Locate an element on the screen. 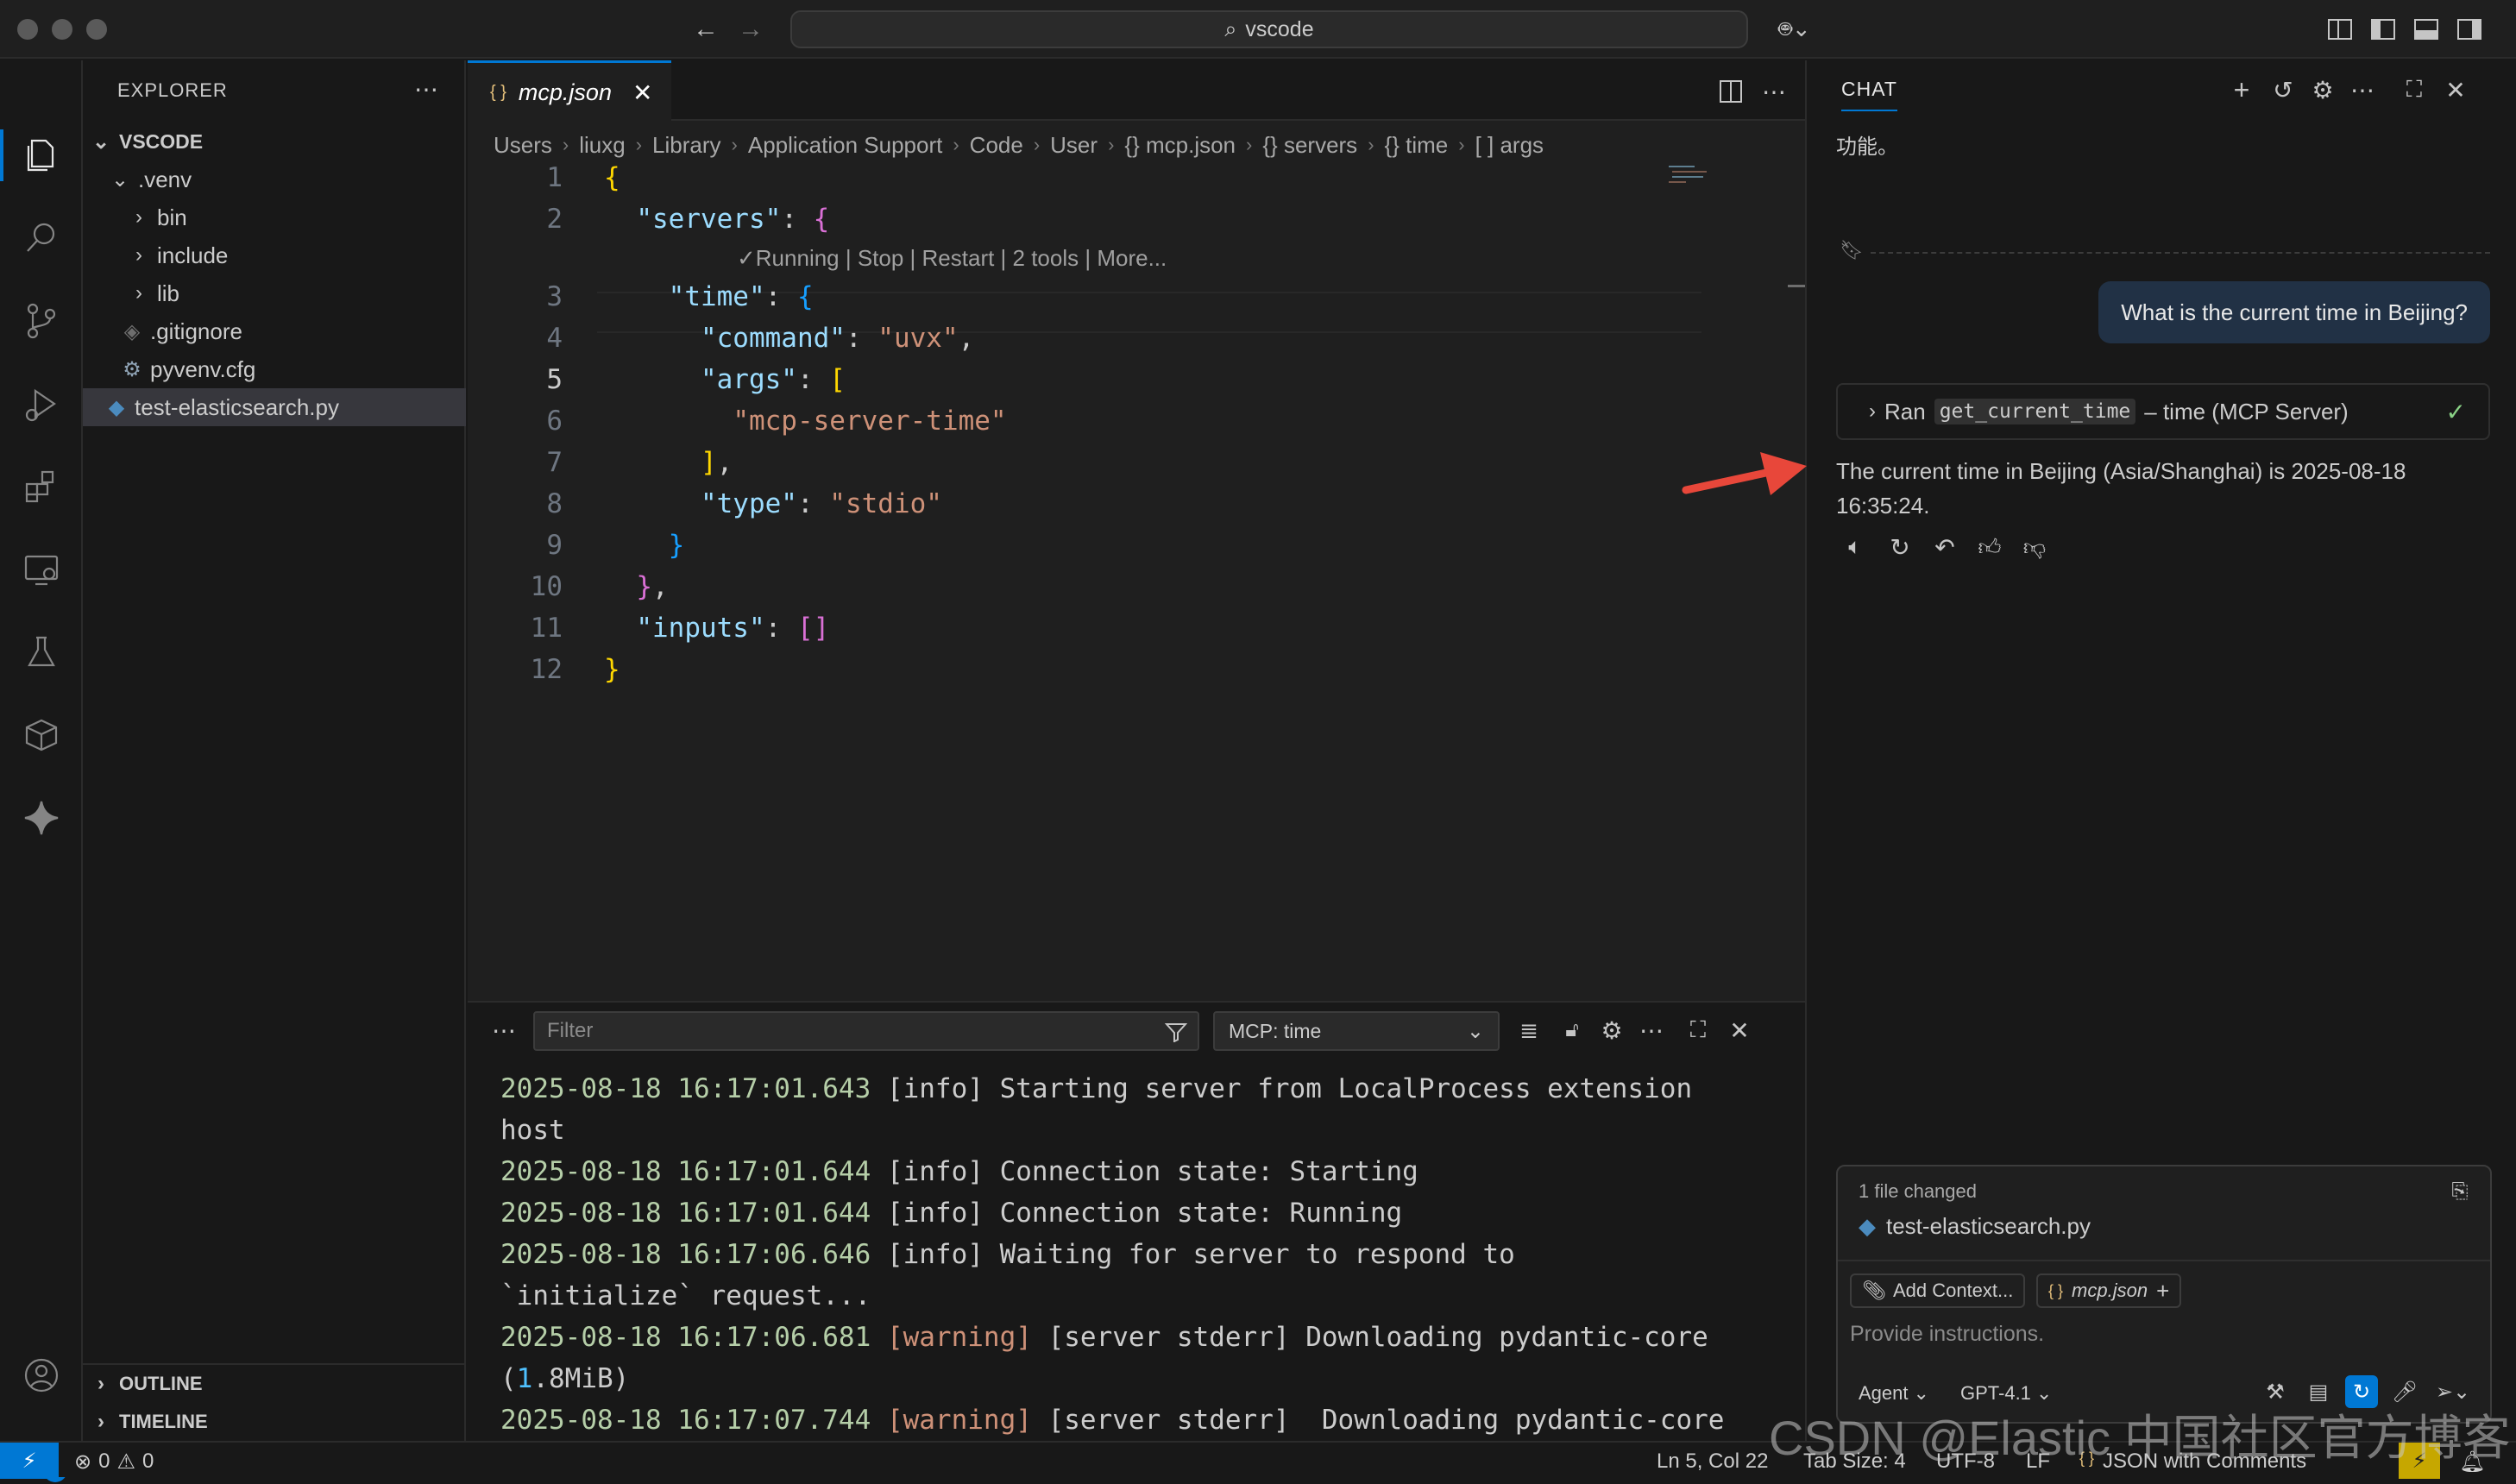  copilot-icon: 🤖︎⌄ is located at coordinates (1795, 30).